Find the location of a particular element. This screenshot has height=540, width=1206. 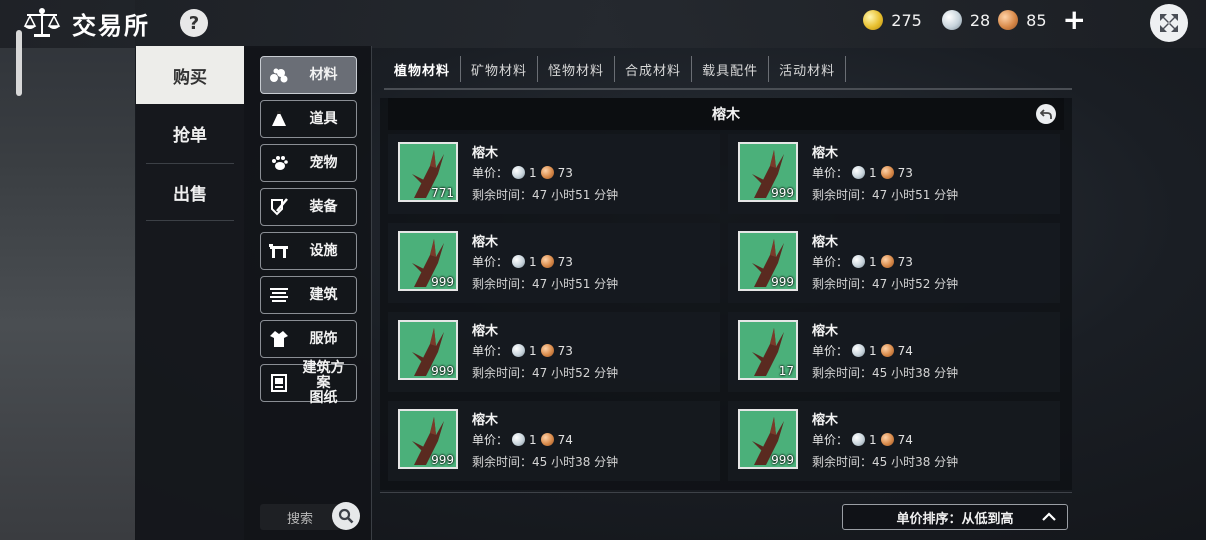

listing-card: 771 榕木 单价： 1 73 剩余时间：47 小时51 分钟 is located at coordinates (554, 174).